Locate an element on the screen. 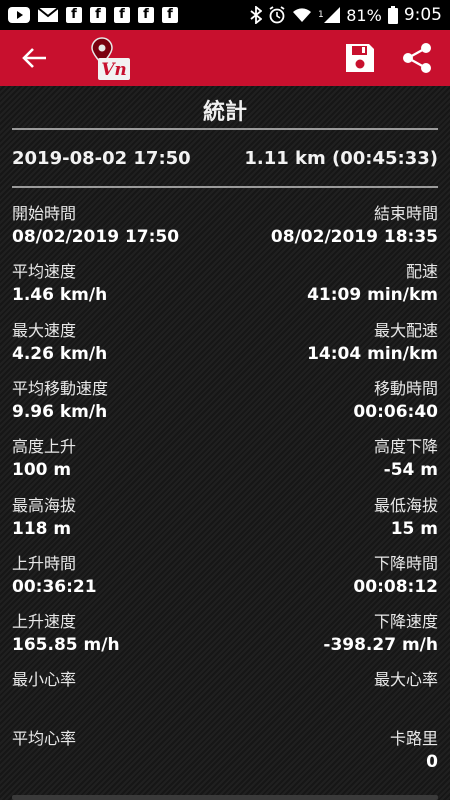 Image resolution: width=450 pixels, height=800 pixels. stat-value: 9.96 km/h is located at coordinates (60, 412).